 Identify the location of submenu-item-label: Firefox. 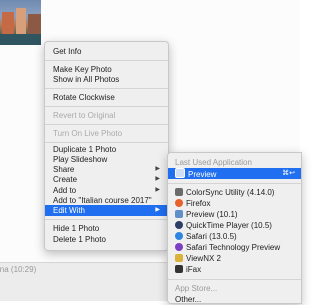
(198, 203).